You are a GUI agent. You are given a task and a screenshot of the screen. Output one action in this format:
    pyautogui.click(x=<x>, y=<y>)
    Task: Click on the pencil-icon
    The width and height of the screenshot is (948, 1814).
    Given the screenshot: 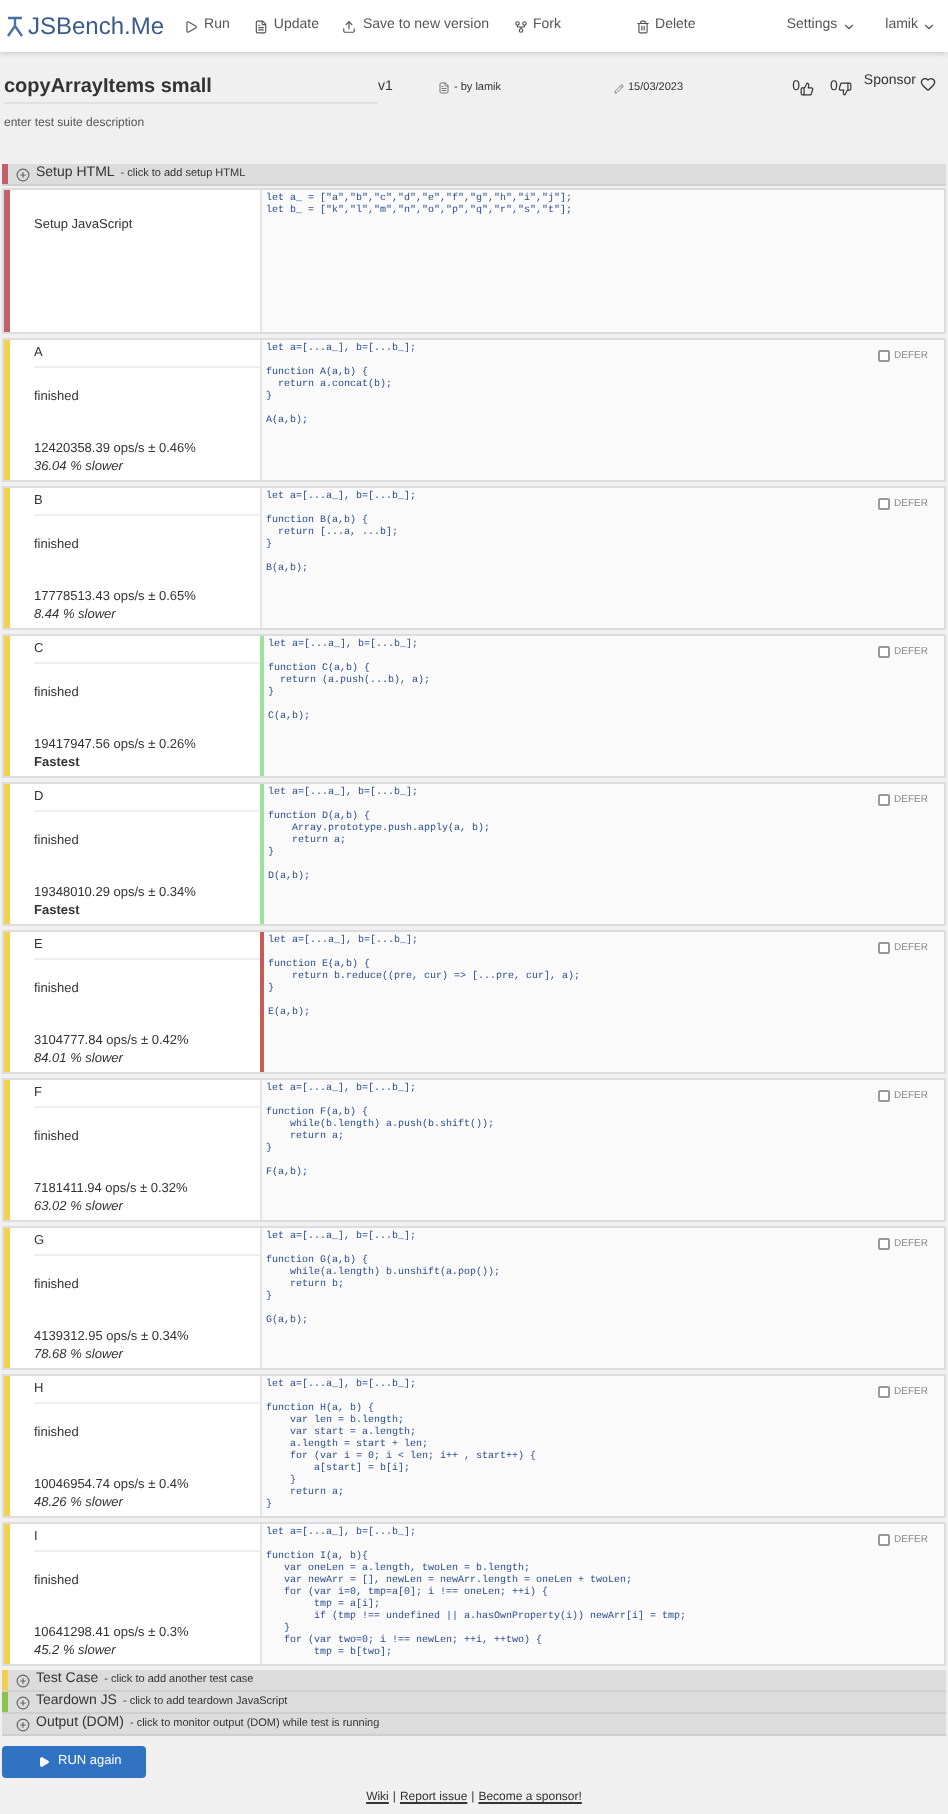 What is the action you would take?
    pyautogui.click(x=619, y=88)
    